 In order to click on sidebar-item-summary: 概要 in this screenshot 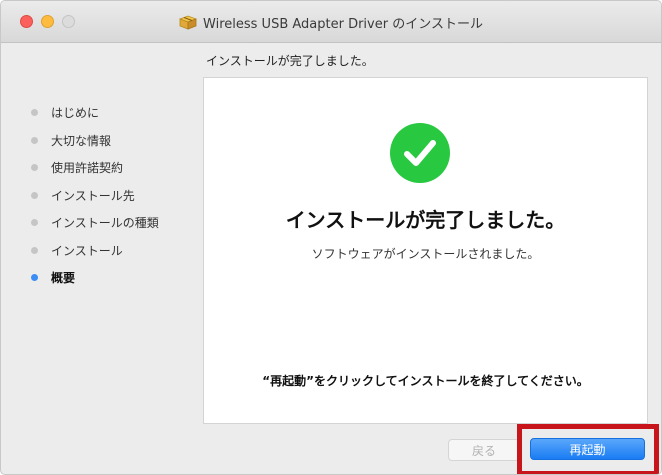, I will do `click(116, 278)`.